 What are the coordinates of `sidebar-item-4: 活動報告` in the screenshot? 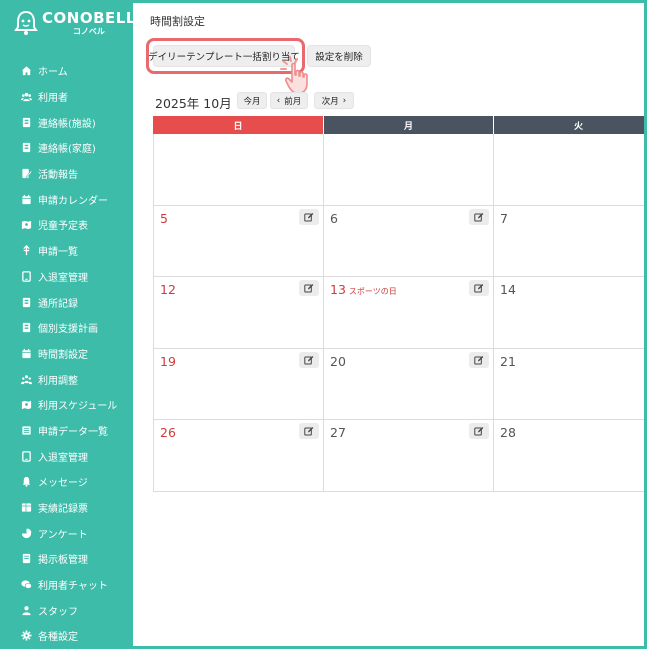 It's located at (66, 174).